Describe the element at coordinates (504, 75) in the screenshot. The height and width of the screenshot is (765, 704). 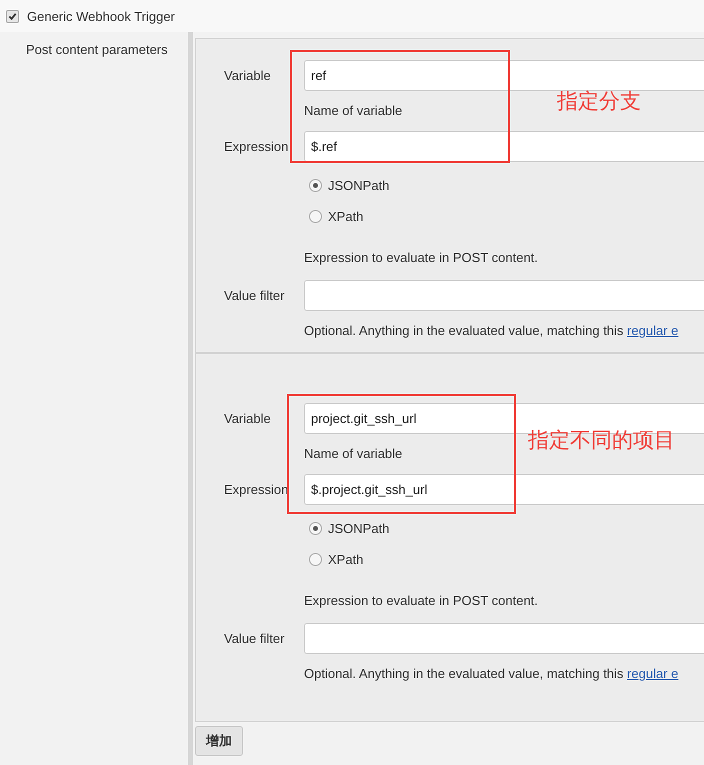
I see `variable-field: ref` at that location.